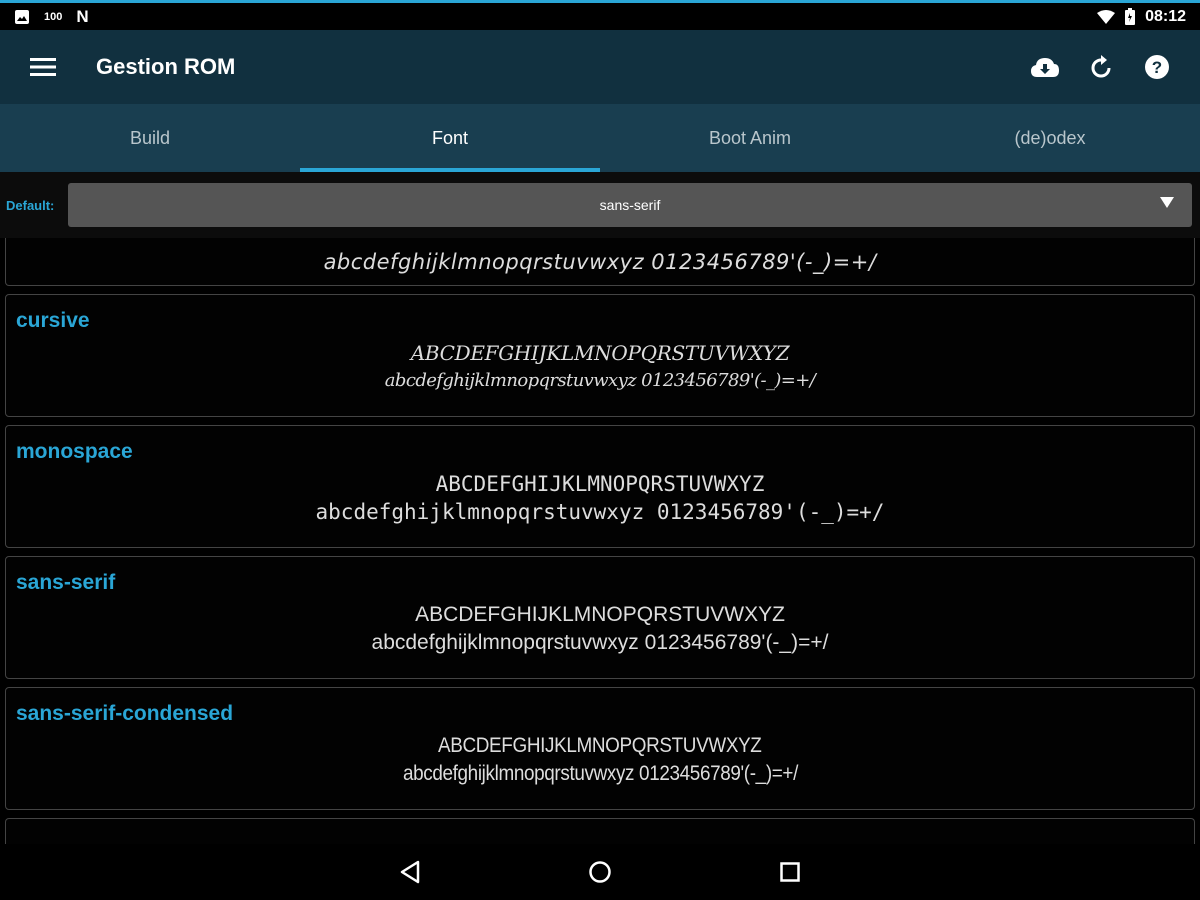 The width and height of the screenshot is (1200, 900). Describe the element at coordinates (600, 831) in the screenshot. I see `font-card` at that location.